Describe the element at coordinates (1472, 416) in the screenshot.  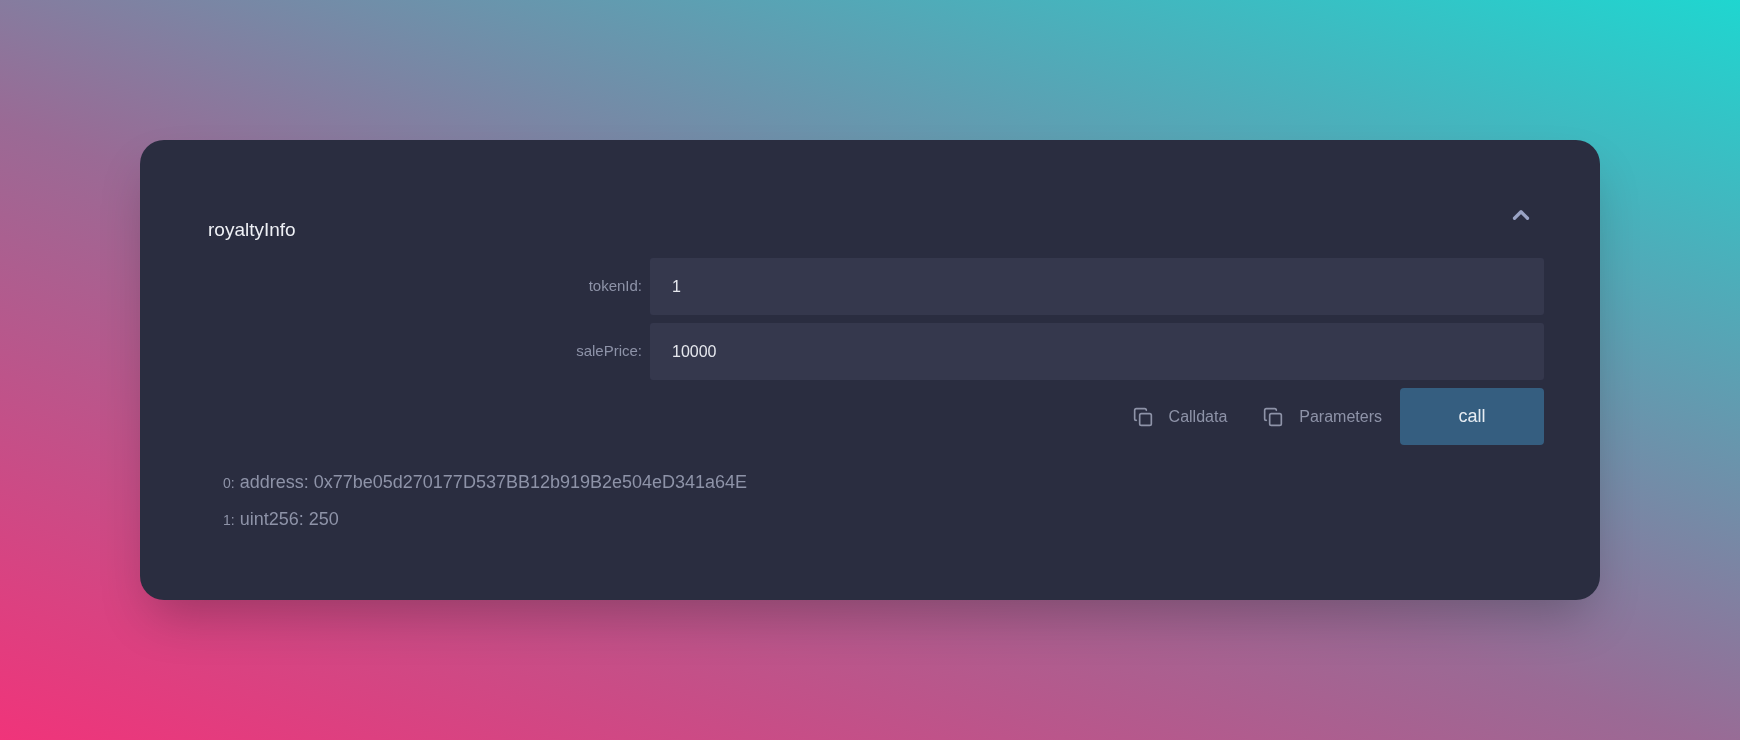
I see `call-button: call` at that location.